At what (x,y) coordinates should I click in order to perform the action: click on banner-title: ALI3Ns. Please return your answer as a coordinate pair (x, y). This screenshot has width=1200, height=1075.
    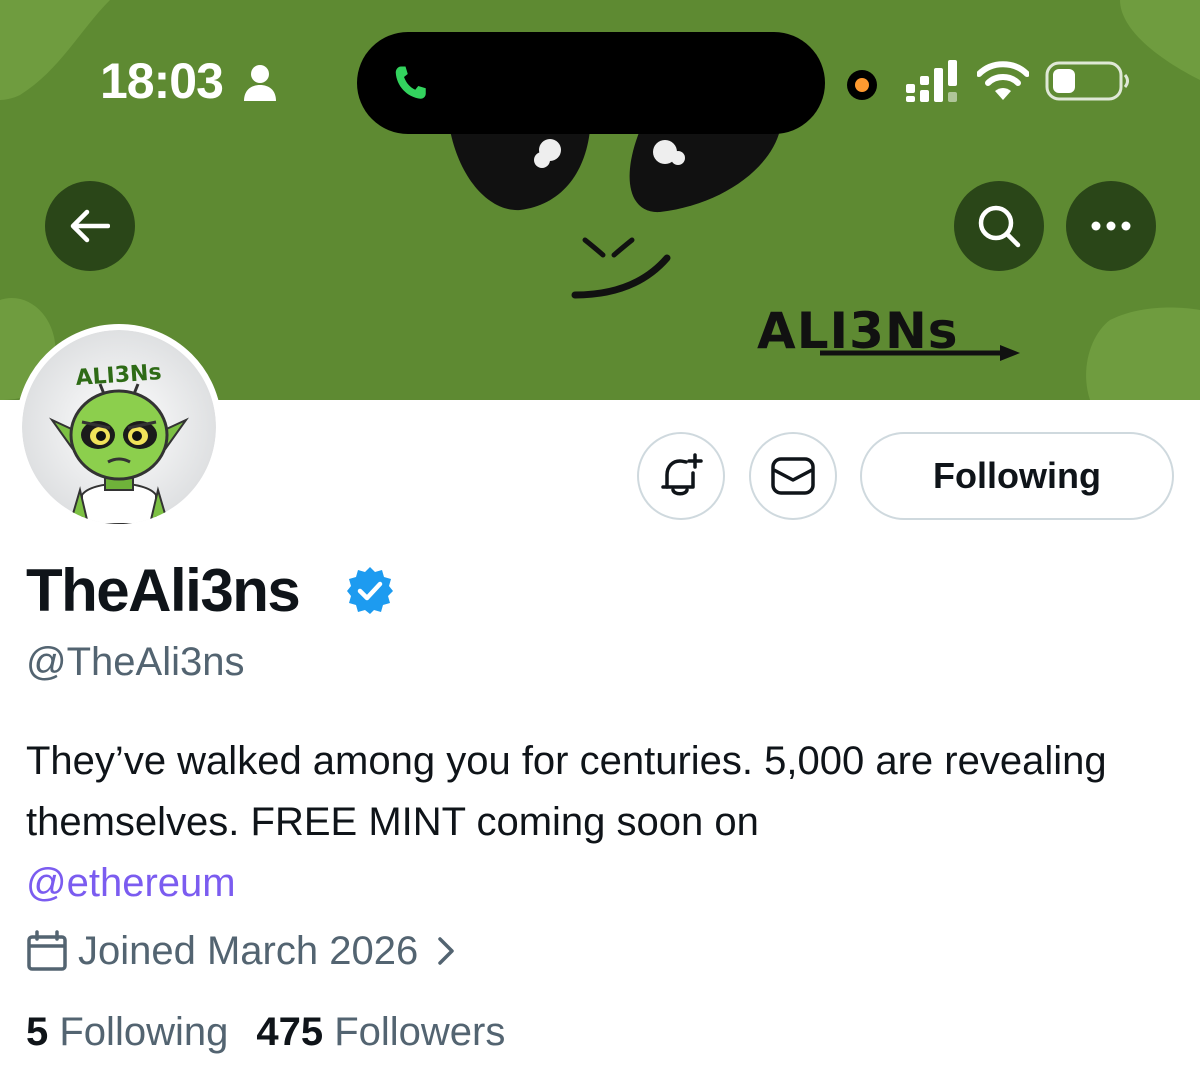
    Looking at the image, I should click on (858, 331).